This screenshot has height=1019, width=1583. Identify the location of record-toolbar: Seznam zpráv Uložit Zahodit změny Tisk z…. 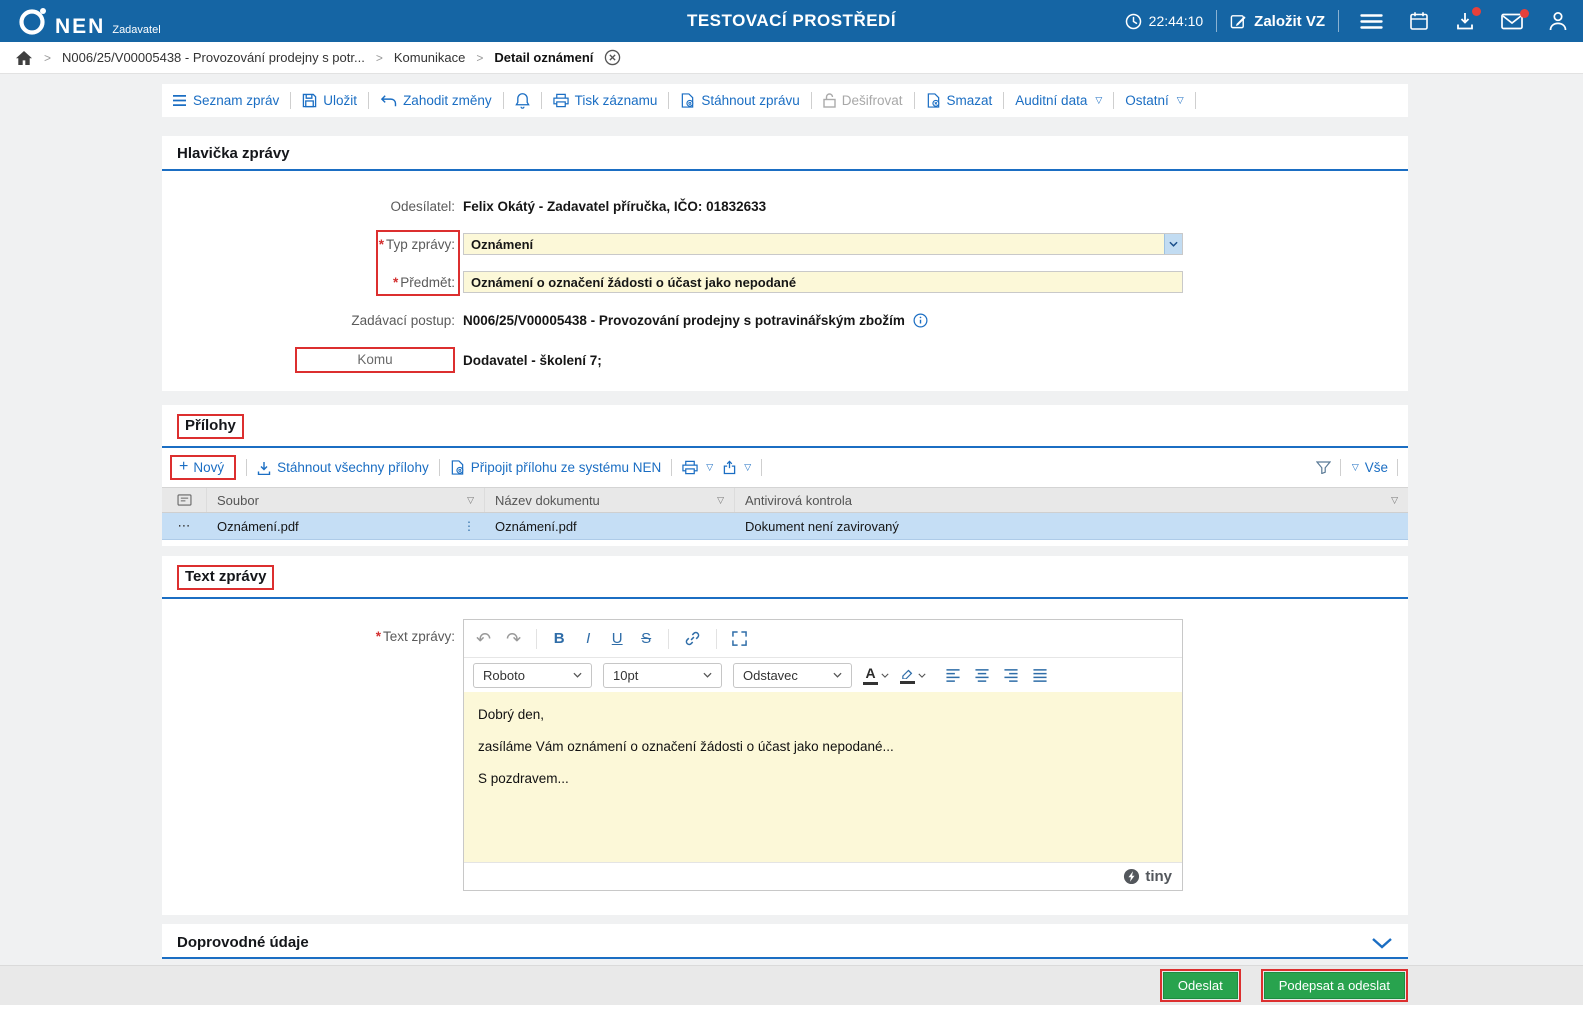
(785, 100).